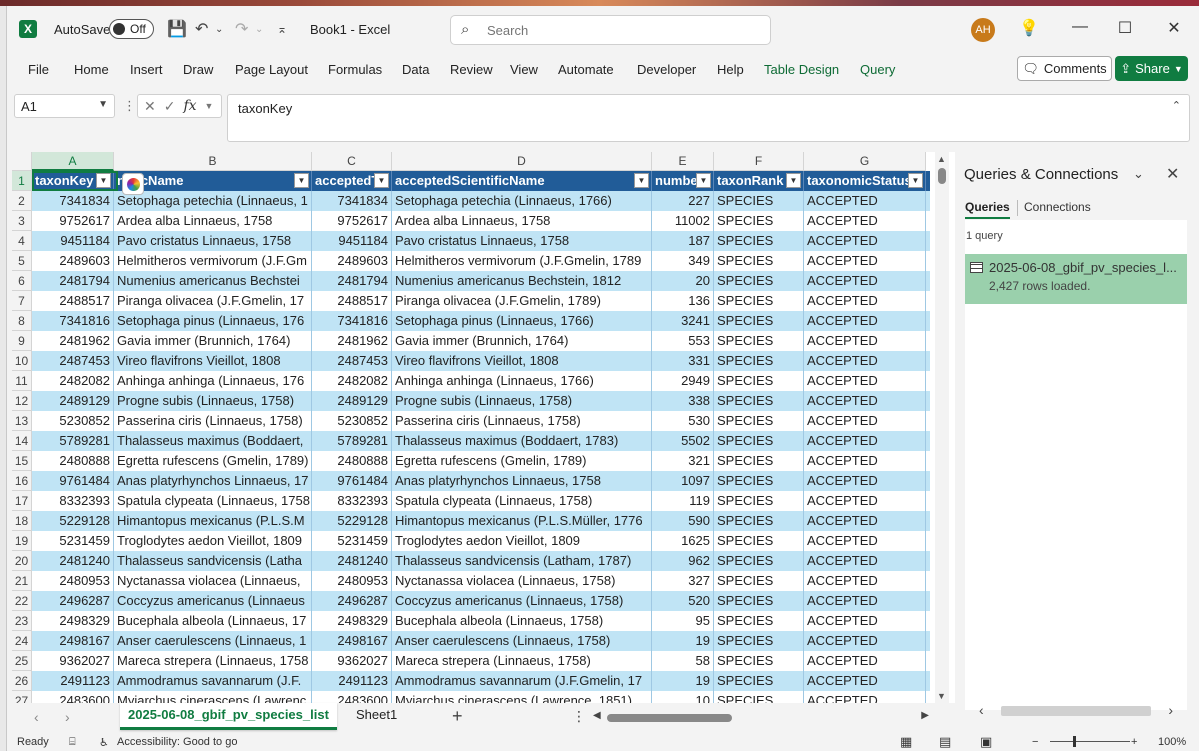 The image size is (1199, 751). Describe the element at coordinates (213, 641) in the screenshot. I see `table-cell: Anser caerulescens (Linnaeus, 1` at that location.